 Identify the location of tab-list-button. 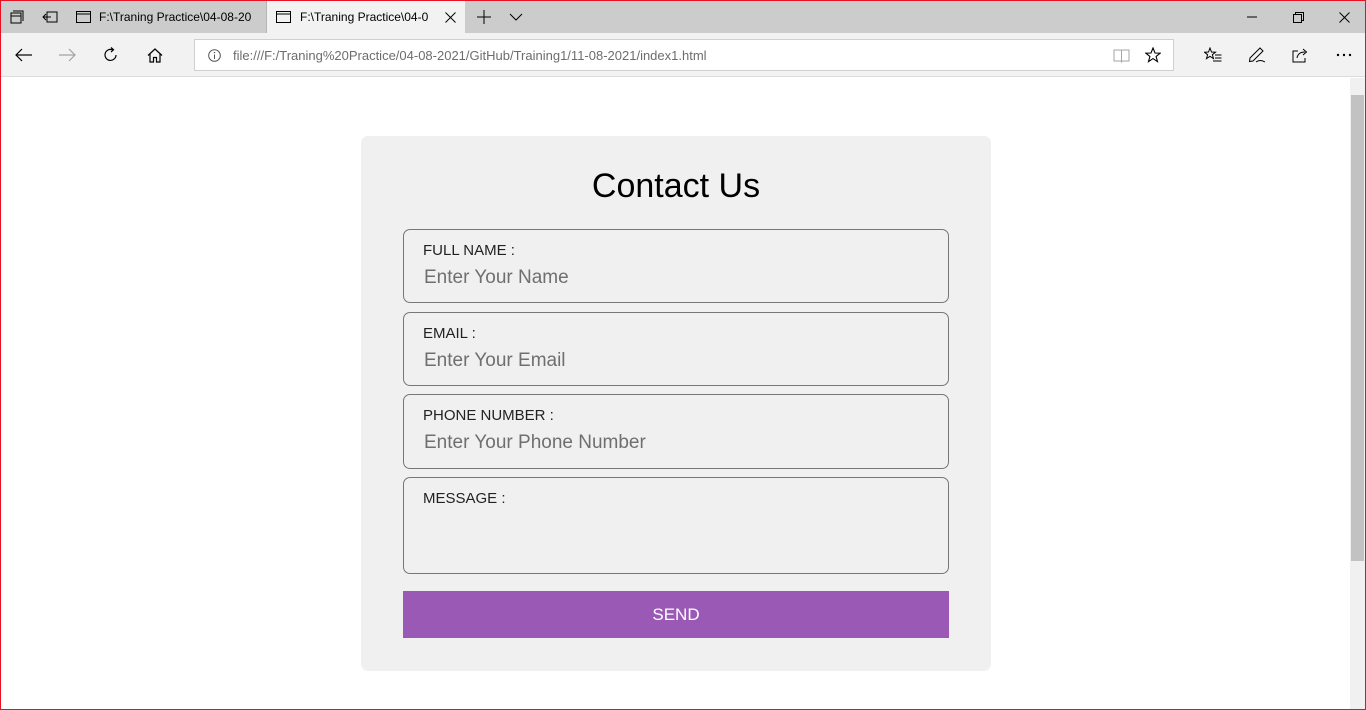
(516, 17).